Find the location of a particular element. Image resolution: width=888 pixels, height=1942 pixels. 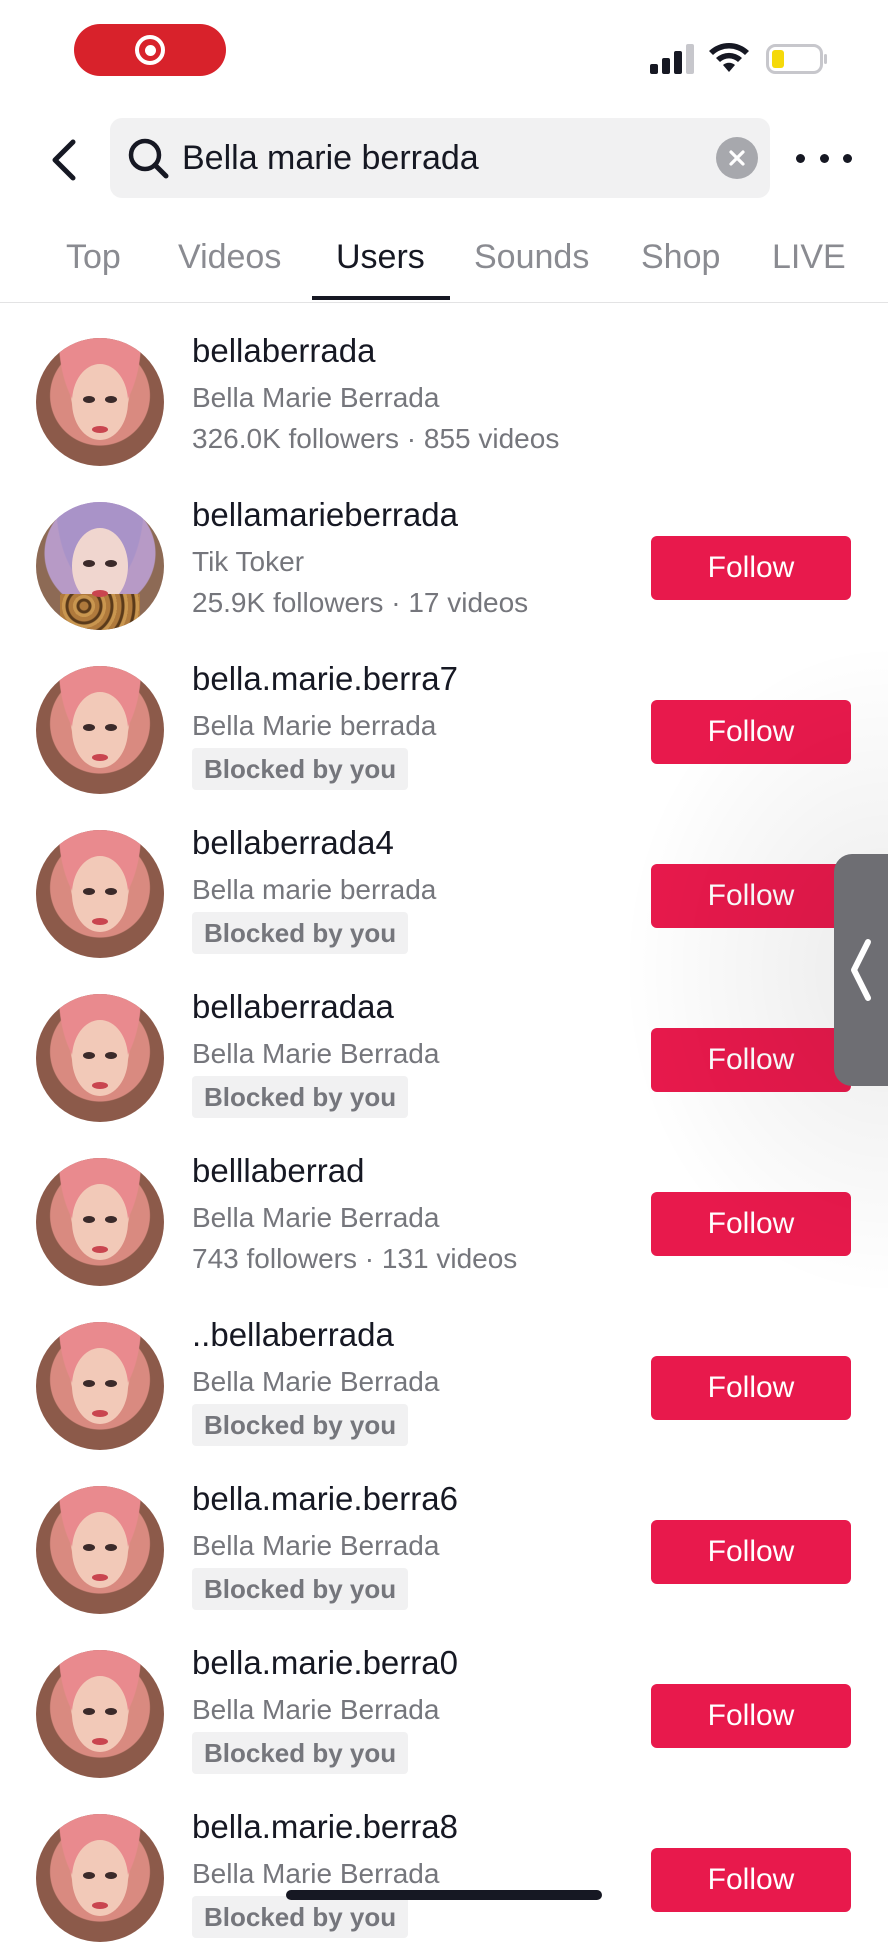

search-header: Bella marie berrada is located at coordinates (444, 160).